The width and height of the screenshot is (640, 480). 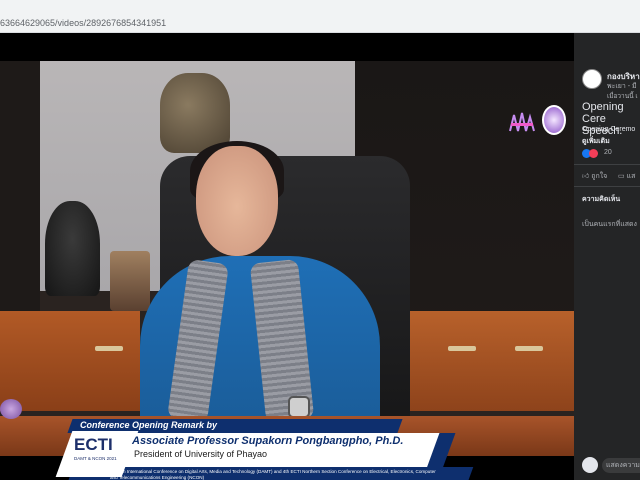 What do you see at coordinates (593, 153) in the screenshot?
I see `love-reaction-icon` at bounding box center [593, 153].